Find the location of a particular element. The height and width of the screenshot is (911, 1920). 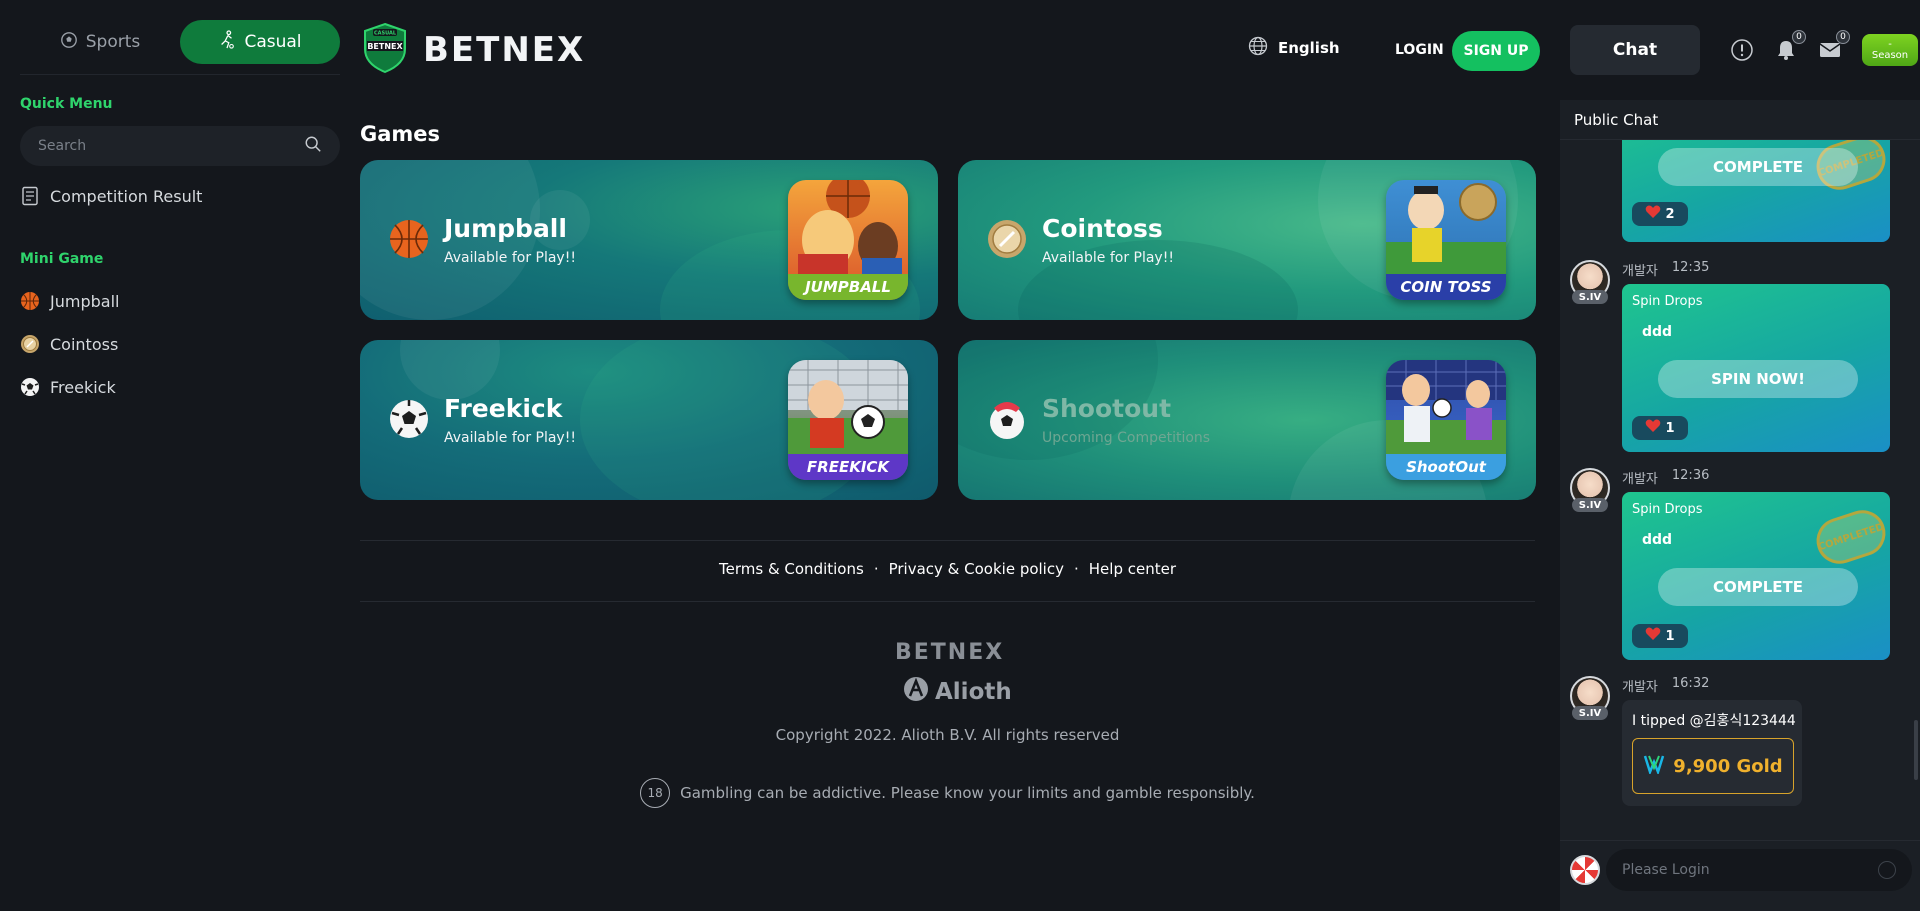

user-tier-tag: S.IV is located at coordinates (1590, 505).